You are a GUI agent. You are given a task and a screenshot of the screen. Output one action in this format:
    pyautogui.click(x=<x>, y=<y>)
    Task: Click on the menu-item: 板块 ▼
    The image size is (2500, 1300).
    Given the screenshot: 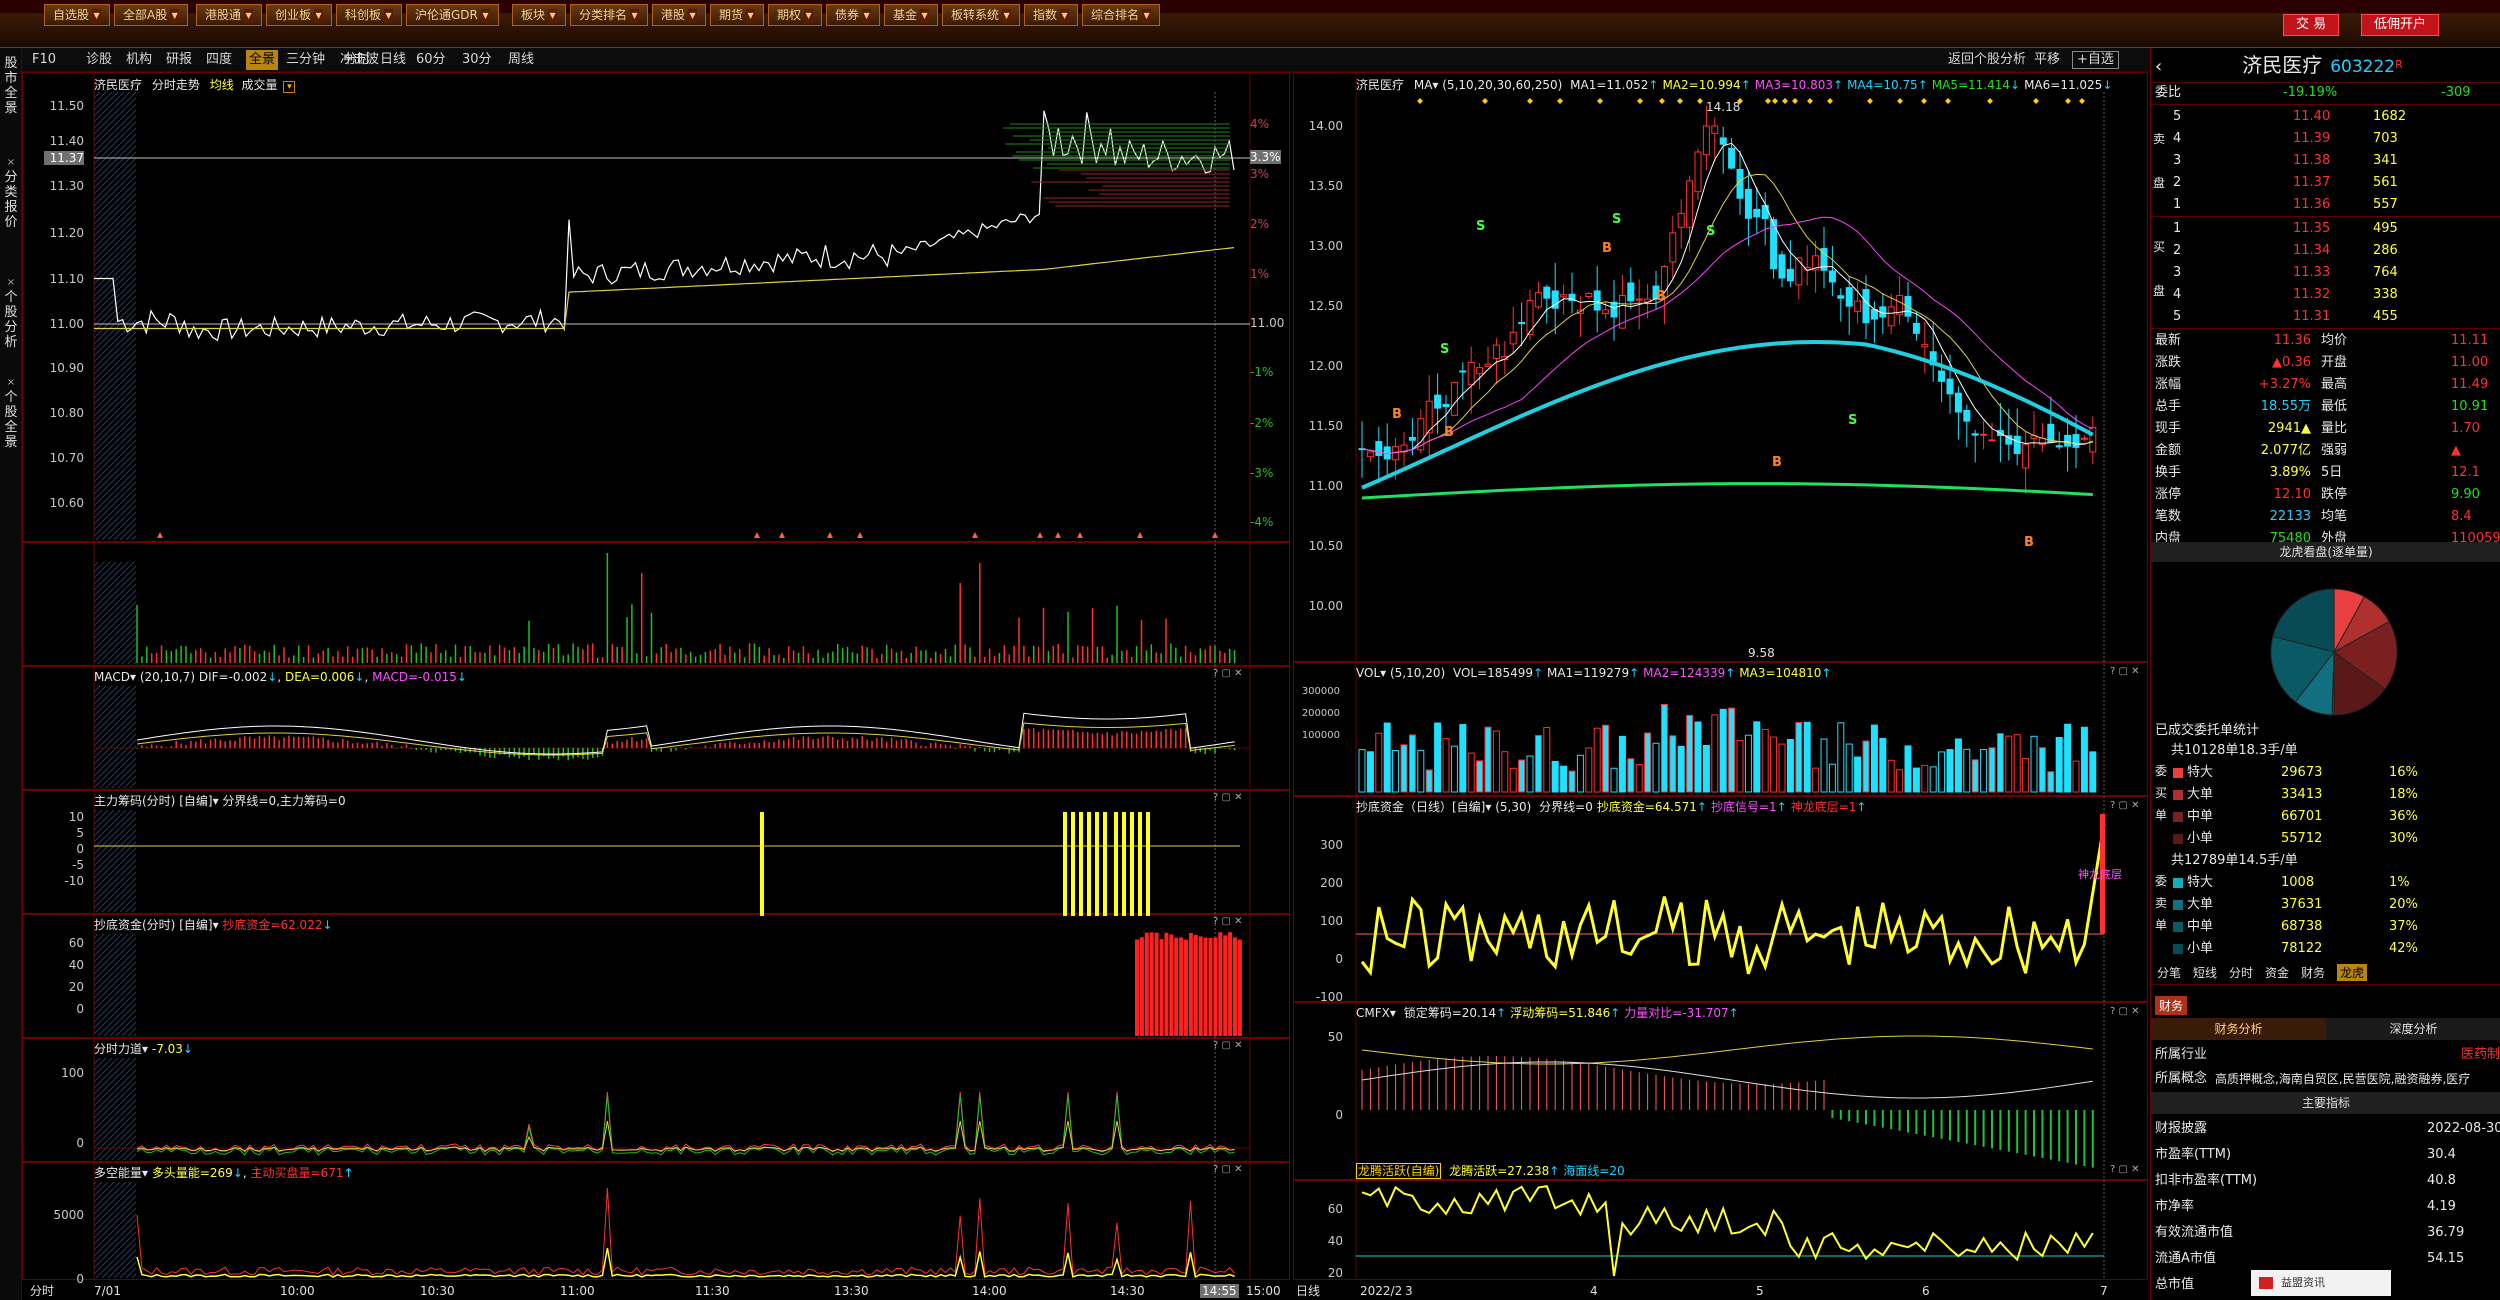 What is the action you would take?
    pyautogui.click(x=539, y=15)
    